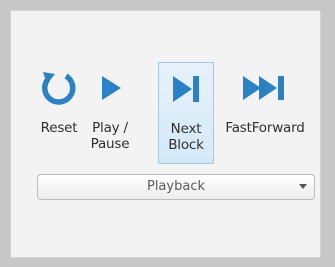 The image size is (335, 267). Describe the element at coordinates (186, 89) in the screenshot. I see `next-block-icon` at that location.